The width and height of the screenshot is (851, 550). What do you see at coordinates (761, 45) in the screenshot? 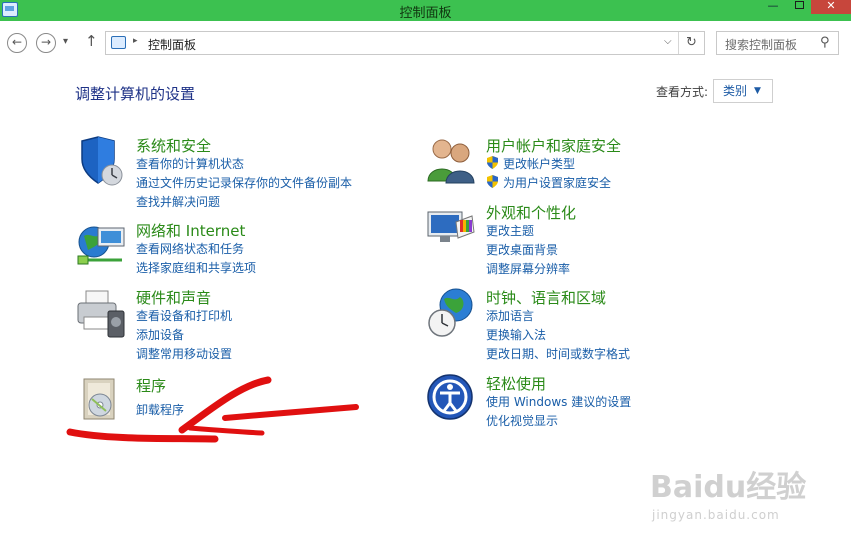
I see `search-placeholder: 搜索控制面板` at bounding box center [761, 45].